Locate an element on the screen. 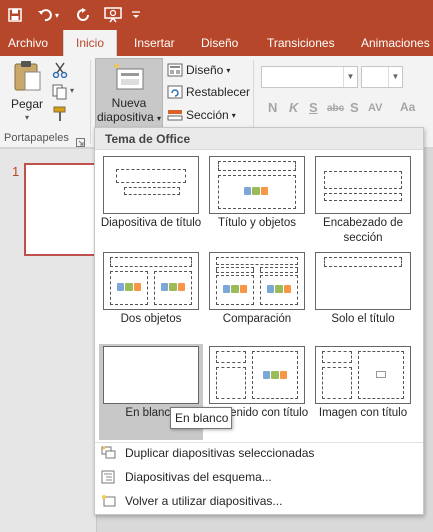 The height and width of the screenshot is (532, 433). duplicate-slides-icon is located at coordinates (109, 453).